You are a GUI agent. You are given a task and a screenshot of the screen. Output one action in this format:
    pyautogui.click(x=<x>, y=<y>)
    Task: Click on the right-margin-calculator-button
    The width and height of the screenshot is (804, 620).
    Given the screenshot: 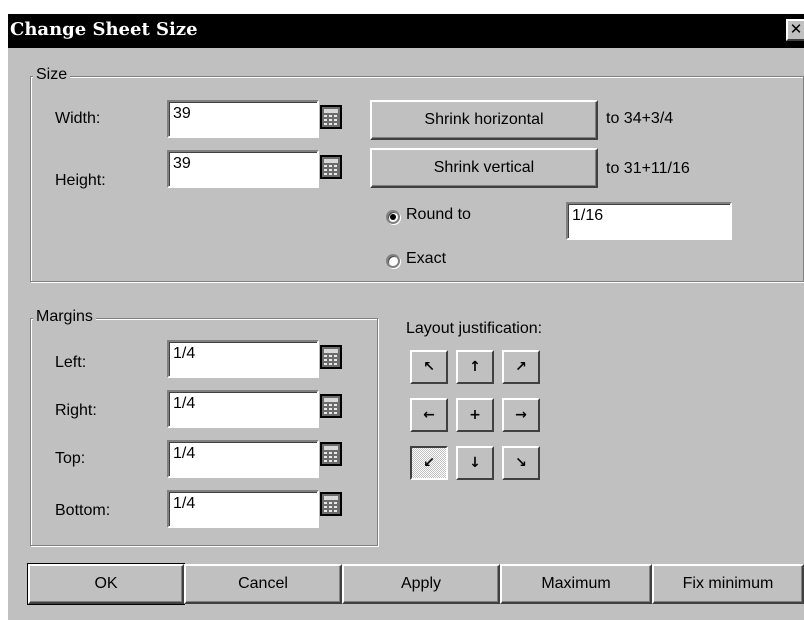 What is the action you would take?
    pyautogui.click(x=331, y=406)
    